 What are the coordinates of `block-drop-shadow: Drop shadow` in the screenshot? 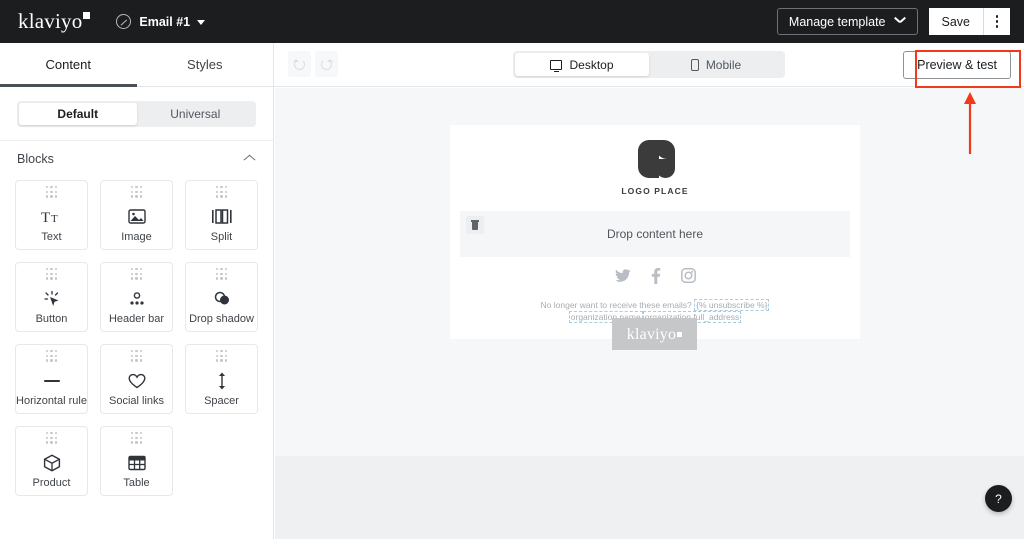 It's located at (221, 297).